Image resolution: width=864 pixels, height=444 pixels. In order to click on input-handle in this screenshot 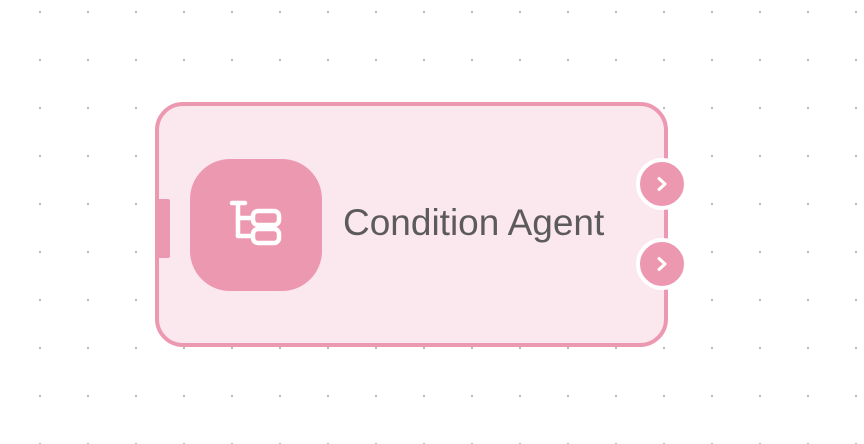, I will do `click(162, 228)`.